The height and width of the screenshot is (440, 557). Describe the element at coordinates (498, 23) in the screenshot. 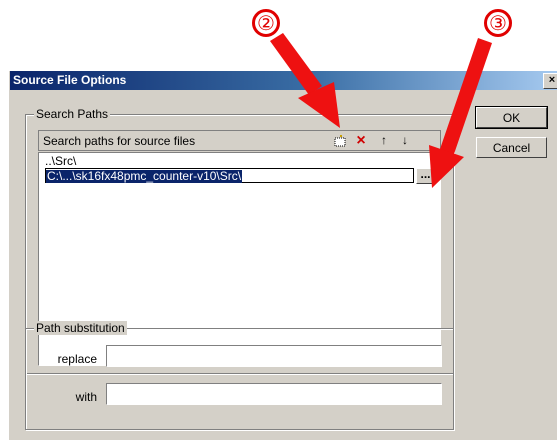

I see `callout-3: ③` at that location.